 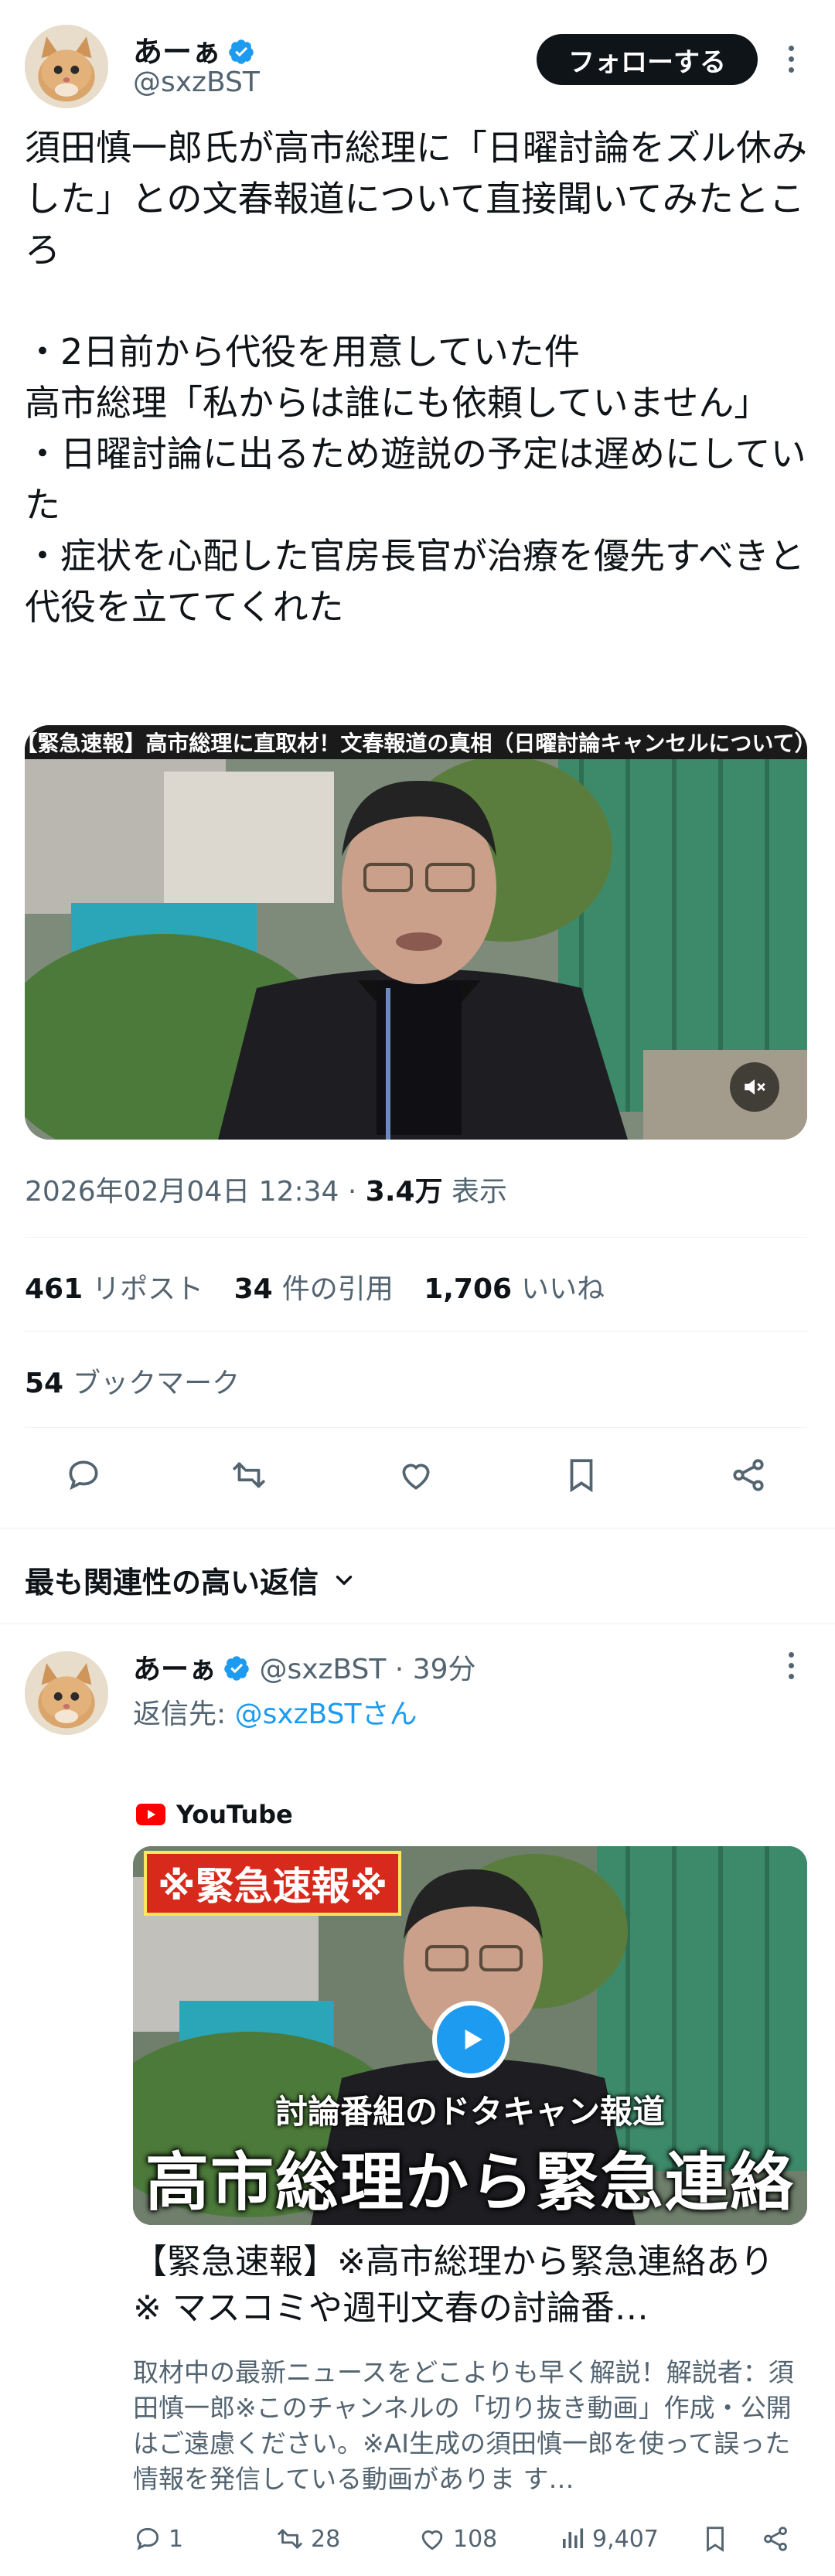 What do you see at coordinates (344, 1580) in the screenshot?
I see `chevron-down-icon` at bounding box center [344, 1580].